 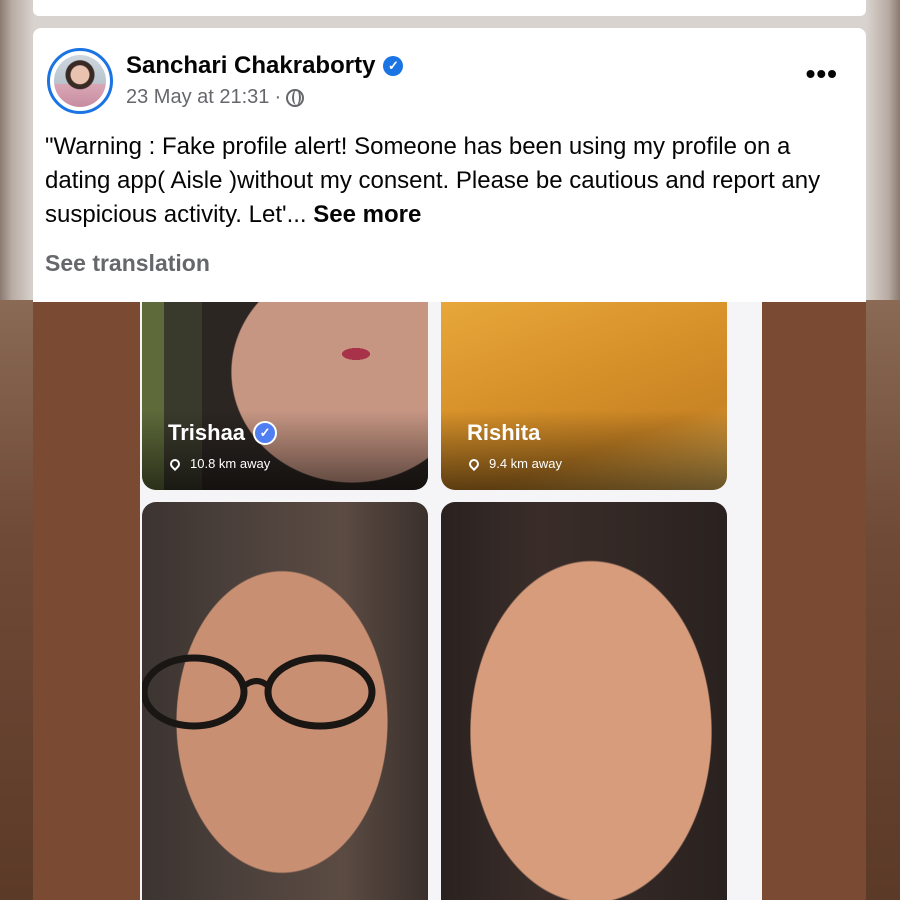 I want to click on author-row: Sanchari Chakraborty ✓, so click(x=265, y=66).